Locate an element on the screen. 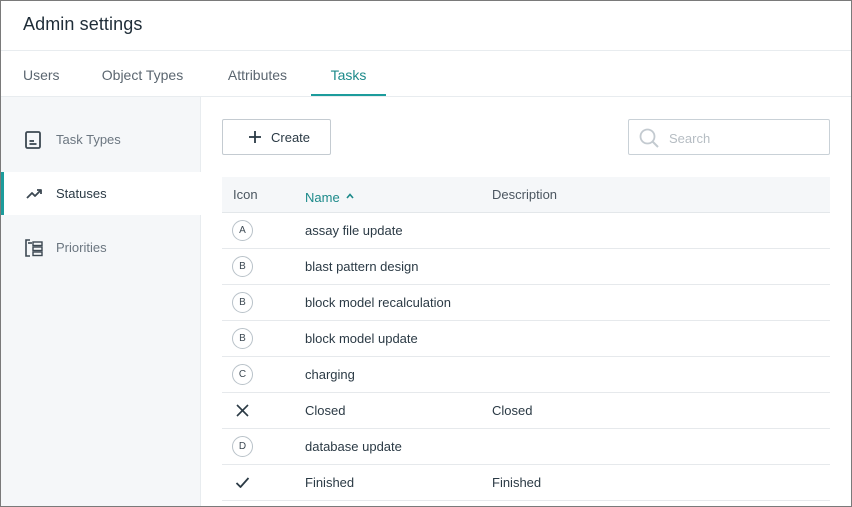 The height and width of the screenshot is (507, 852). sidebar-item-priorities: Priorities is located at coordinates (101, 247).